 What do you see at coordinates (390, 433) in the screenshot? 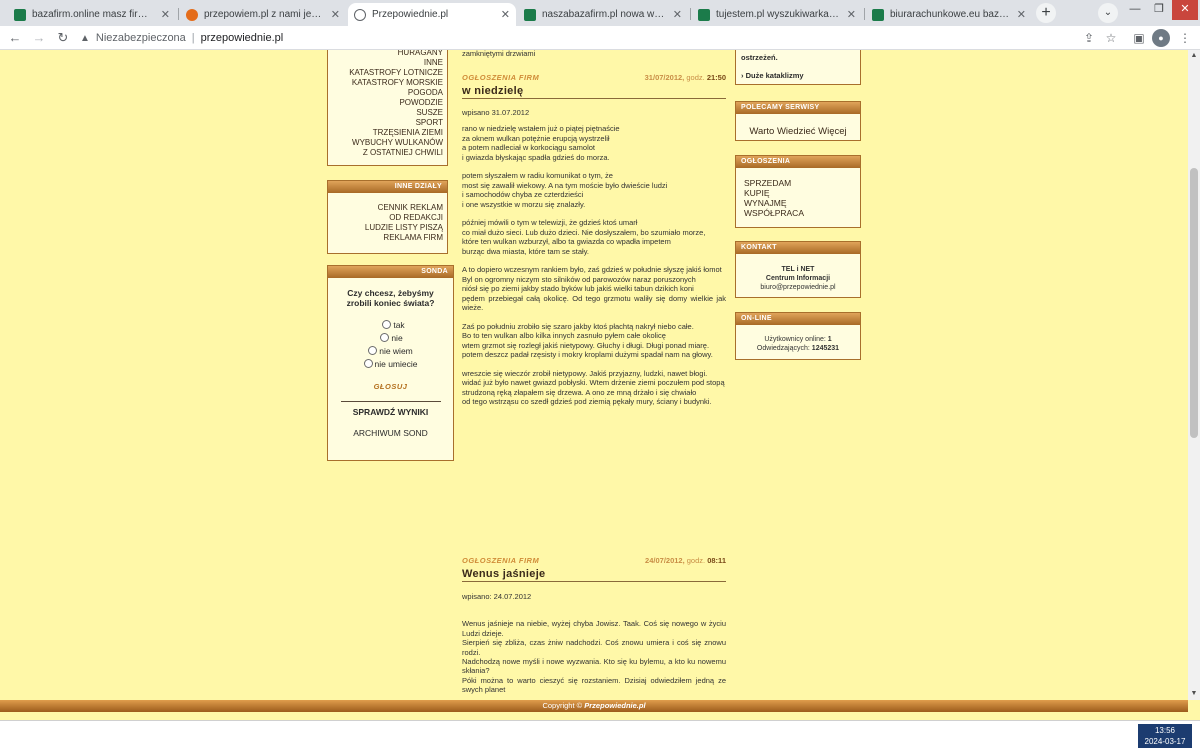
I see `poll-archive-link: ARCHIWUM SOND` at bounding box center [390, 433].